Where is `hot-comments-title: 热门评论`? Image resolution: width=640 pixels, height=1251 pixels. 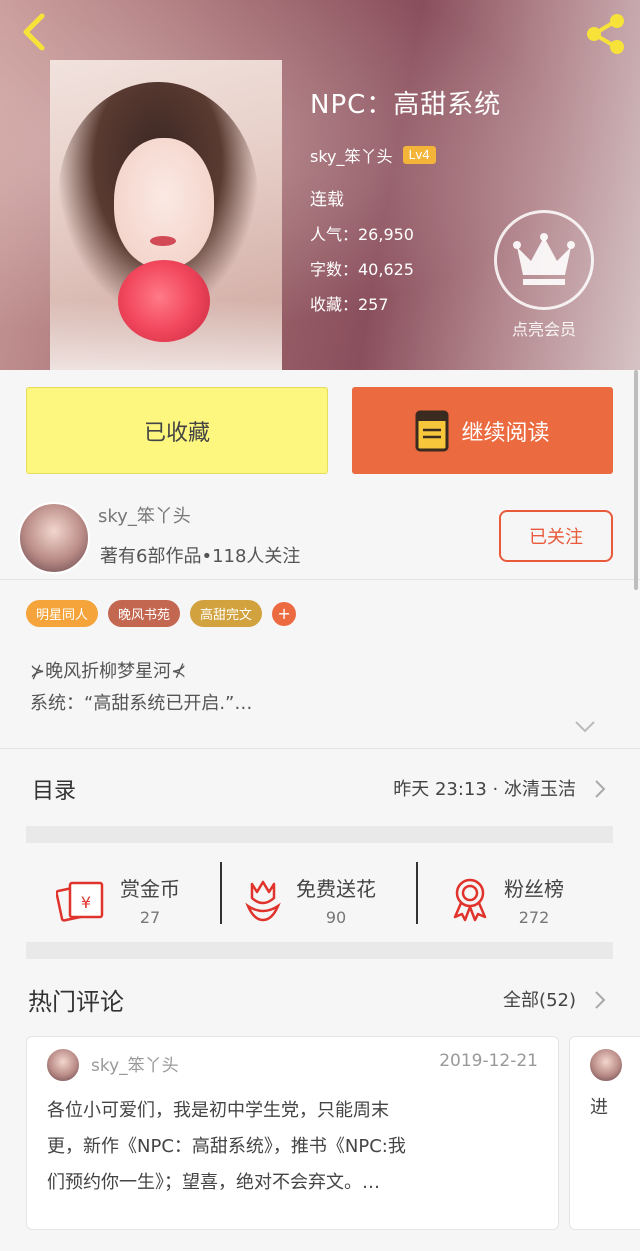
hot-comments-title: 热门评论 is located at coordinates (76, 1002).